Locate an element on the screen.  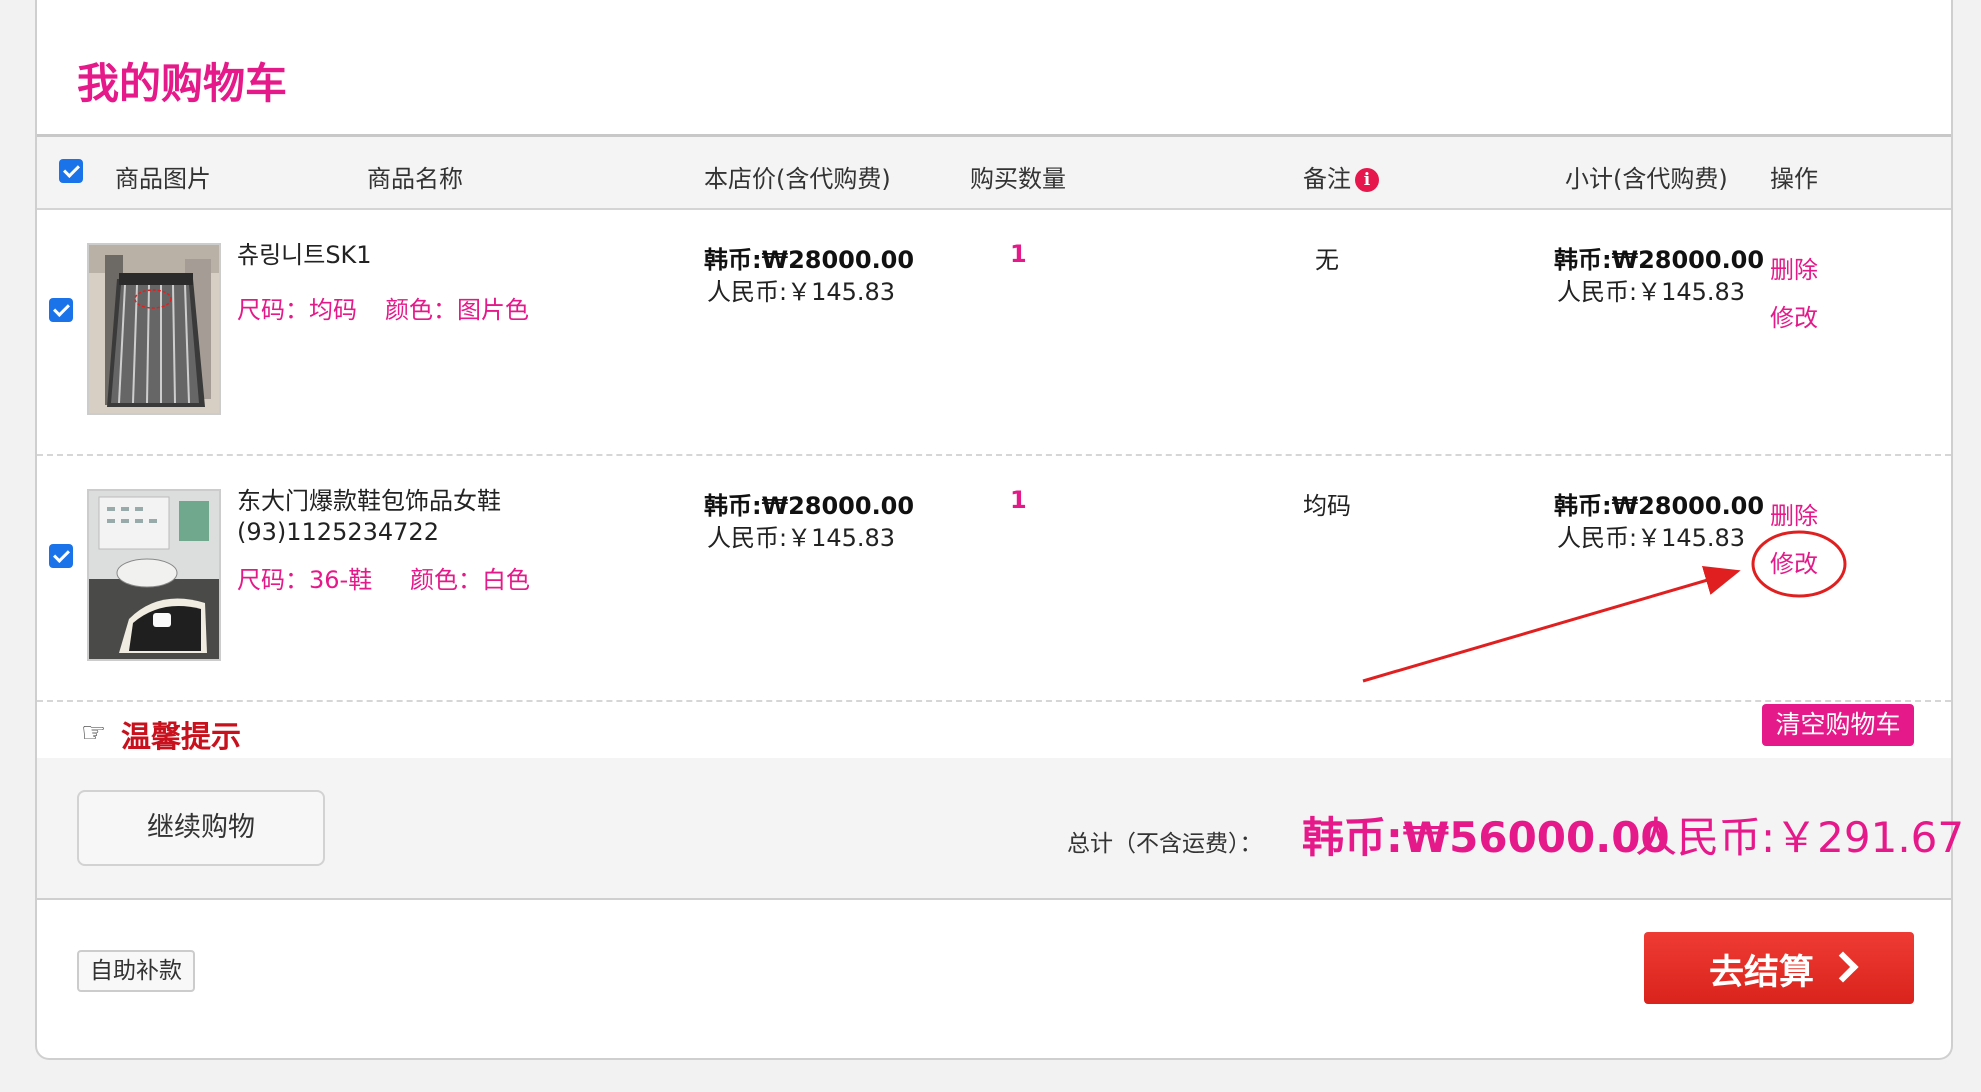
total-cny: 人民币:￥291.67 is located at coordinates (1800, 837).